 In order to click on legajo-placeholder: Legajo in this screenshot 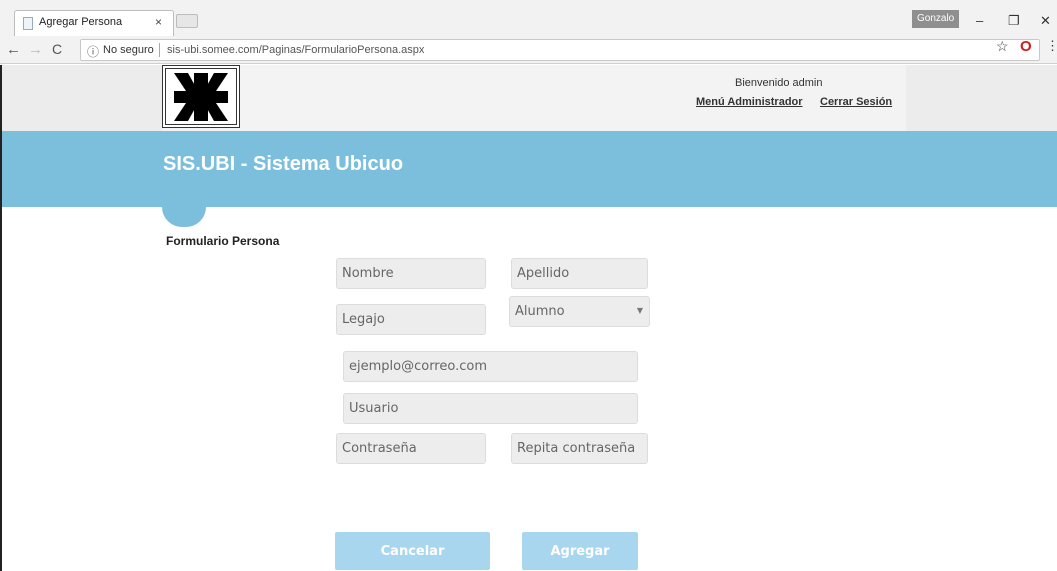, I will do `click(363, 319)`.